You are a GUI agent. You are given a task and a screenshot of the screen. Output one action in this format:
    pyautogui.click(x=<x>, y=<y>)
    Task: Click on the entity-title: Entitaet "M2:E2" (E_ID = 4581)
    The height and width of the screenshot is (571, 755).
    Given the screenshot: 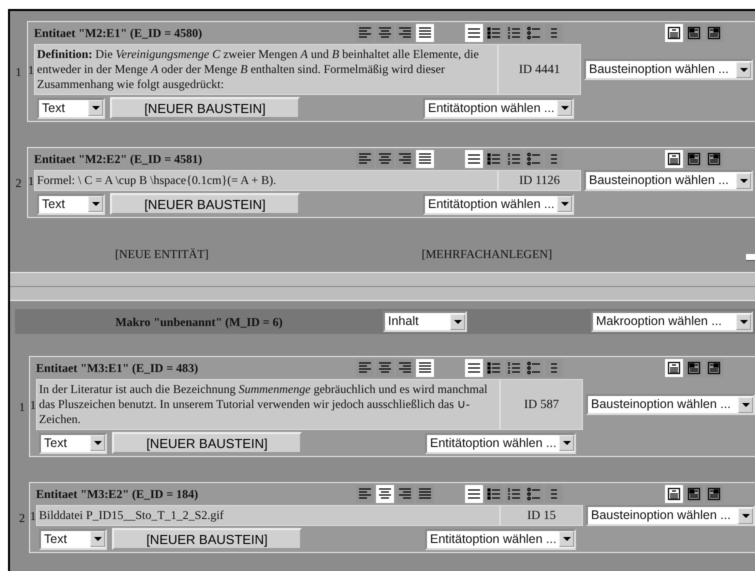 What is the action you would take?
    pyautogui.click(x=118, y=159)
    